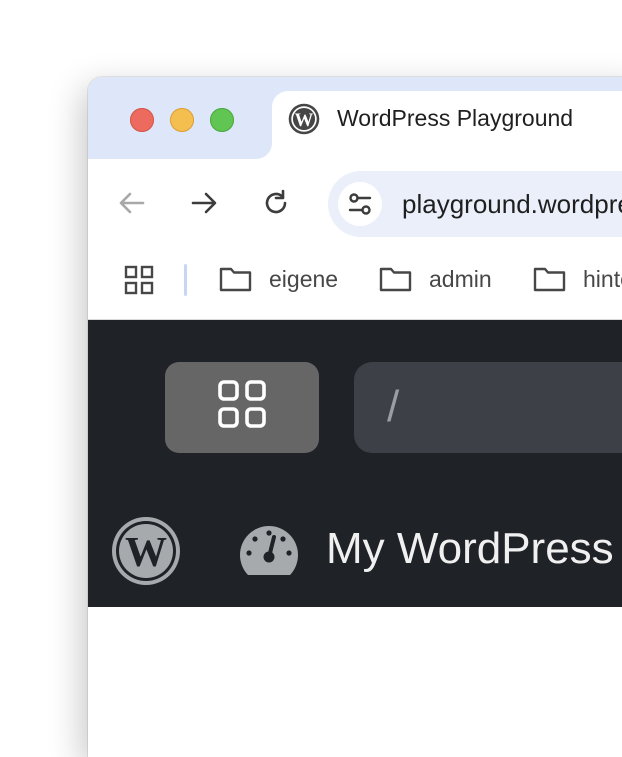 The height and width of the screenshot is (757, 622). Describe the element at coordinates (602, 278) in the screenshot. I see `bookmark-label: hinter` at that location.